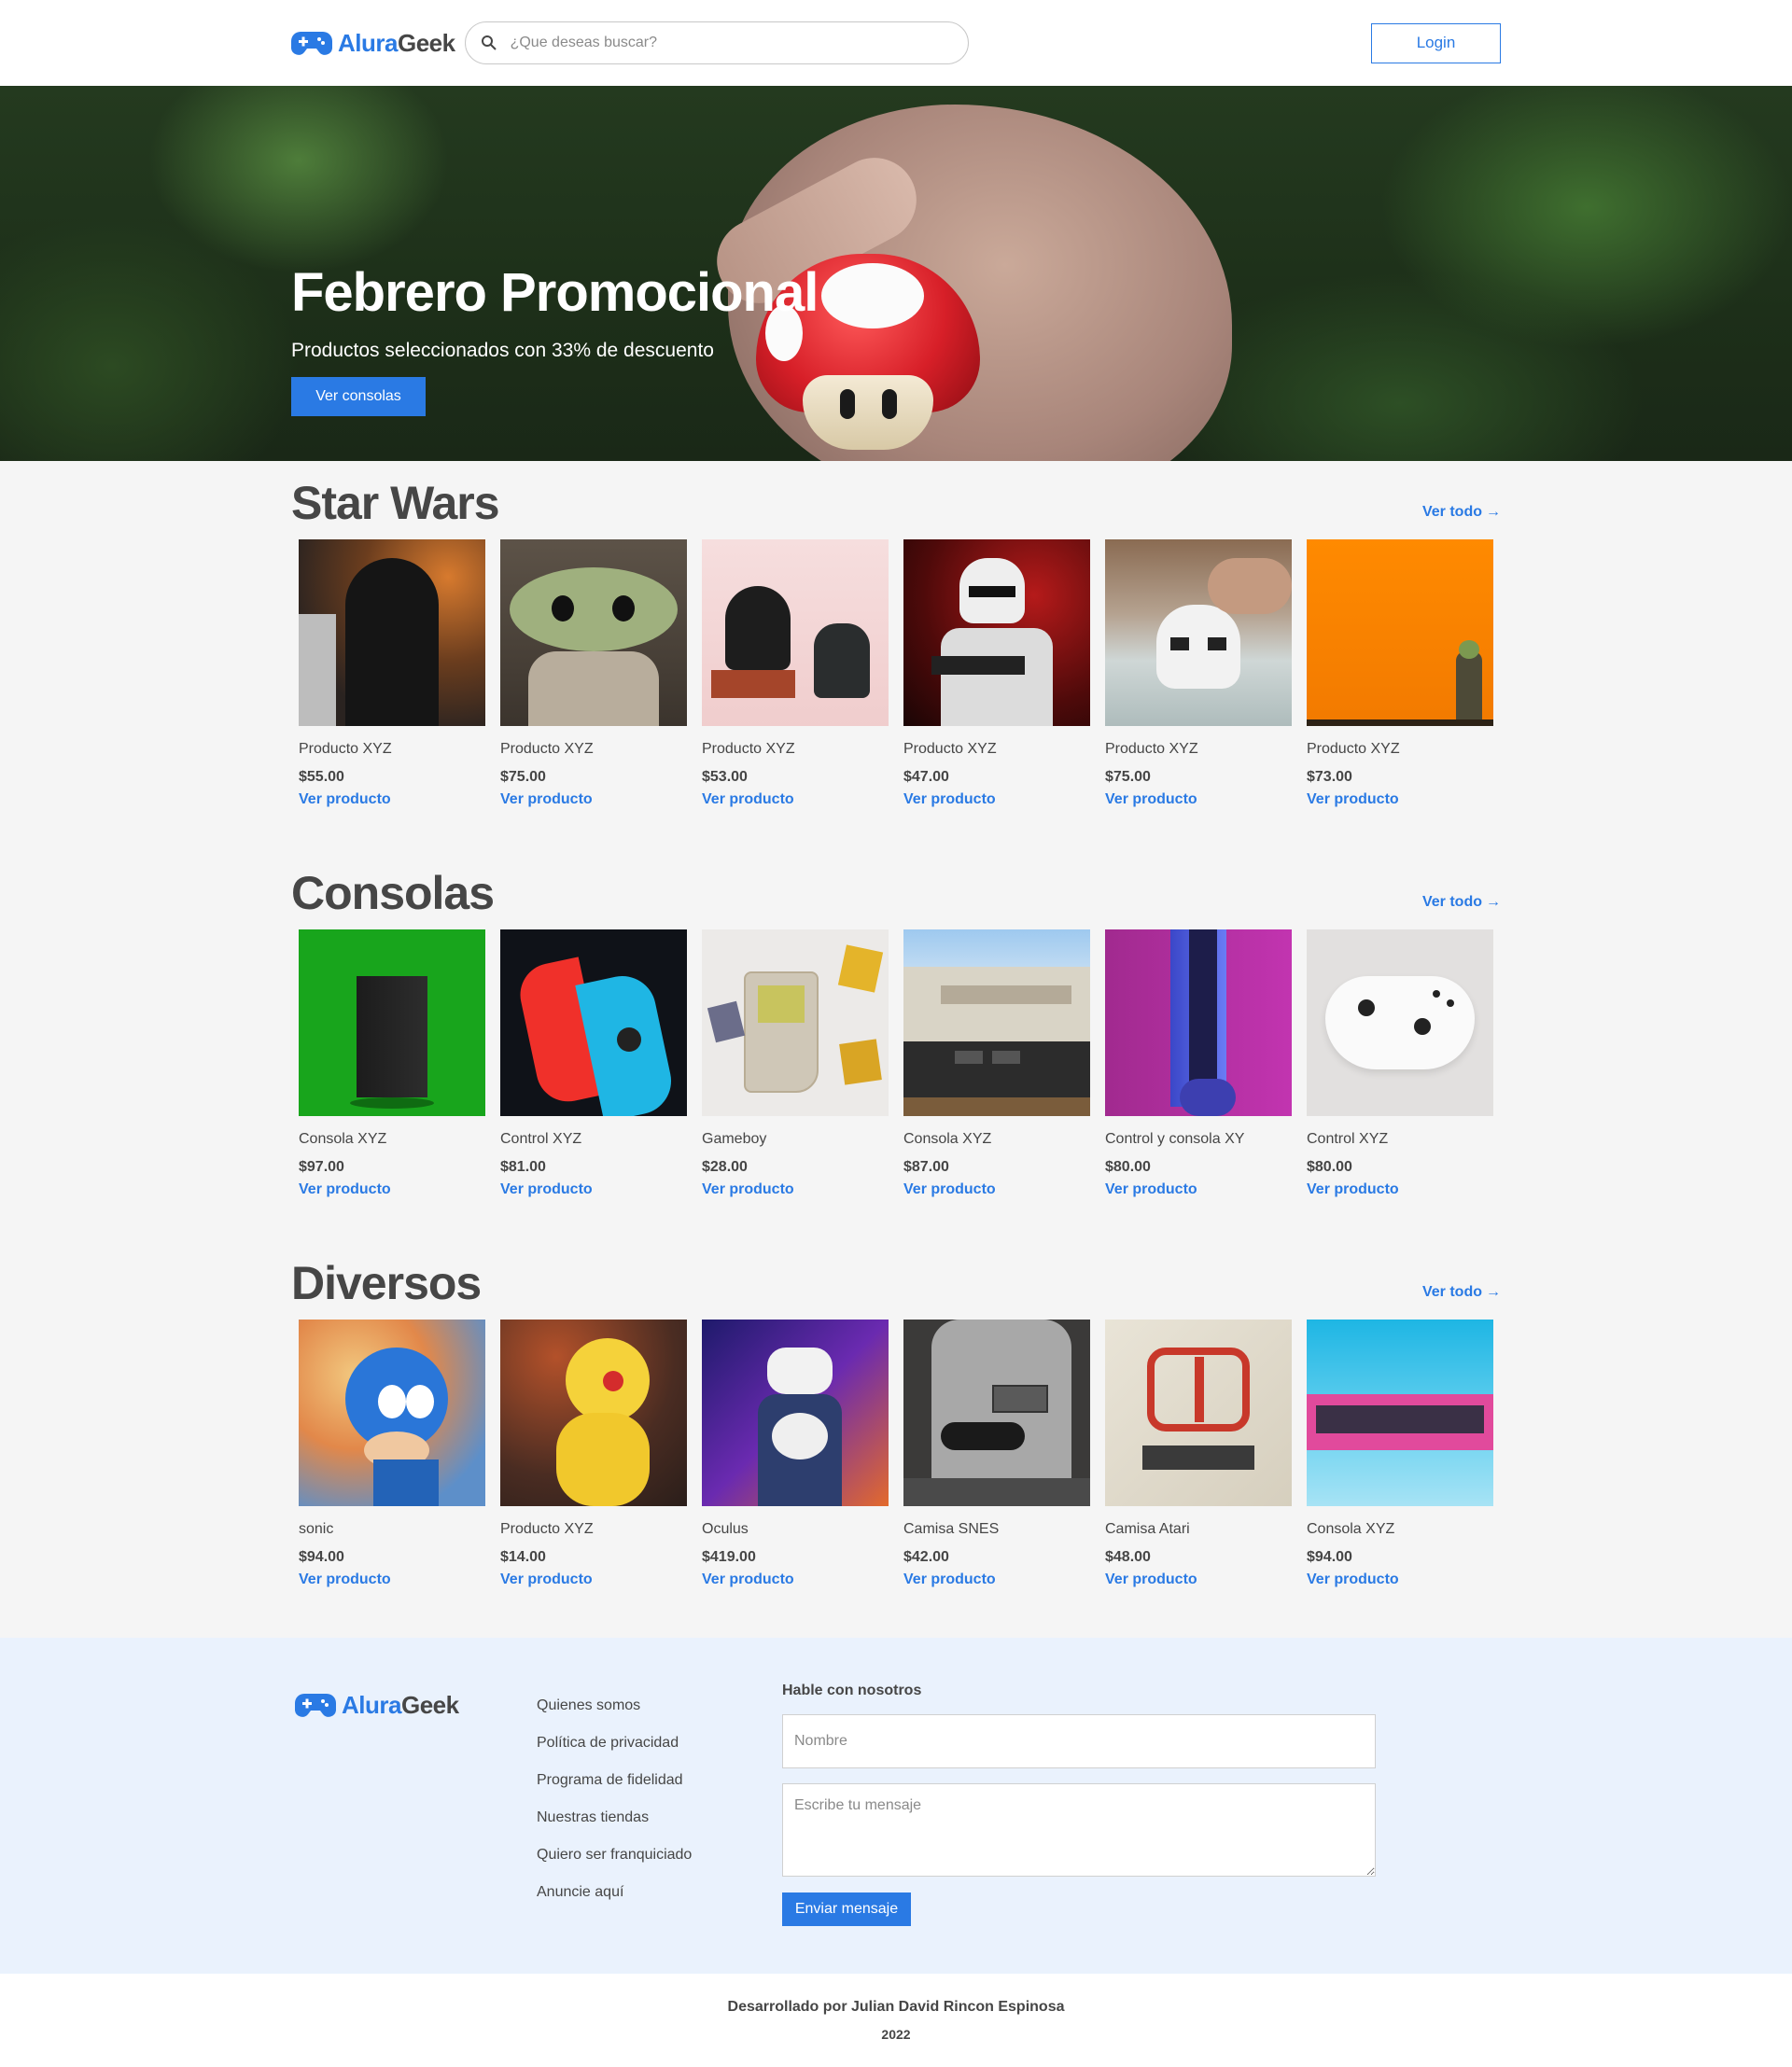  I want to click on search-input, so click(715, 43).